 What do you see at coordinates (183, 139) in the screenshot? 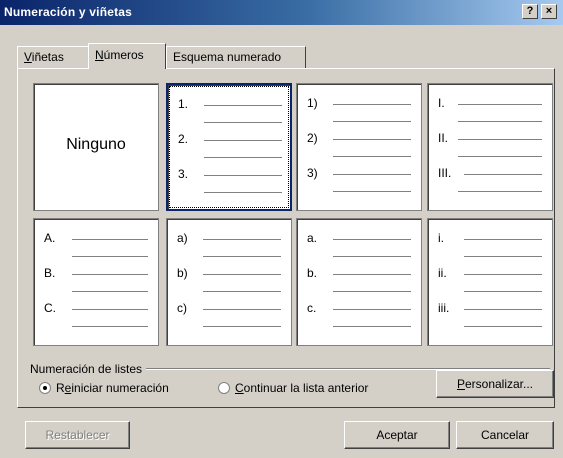
I see `list-mark: 2.` at bounding box center [183, 139].